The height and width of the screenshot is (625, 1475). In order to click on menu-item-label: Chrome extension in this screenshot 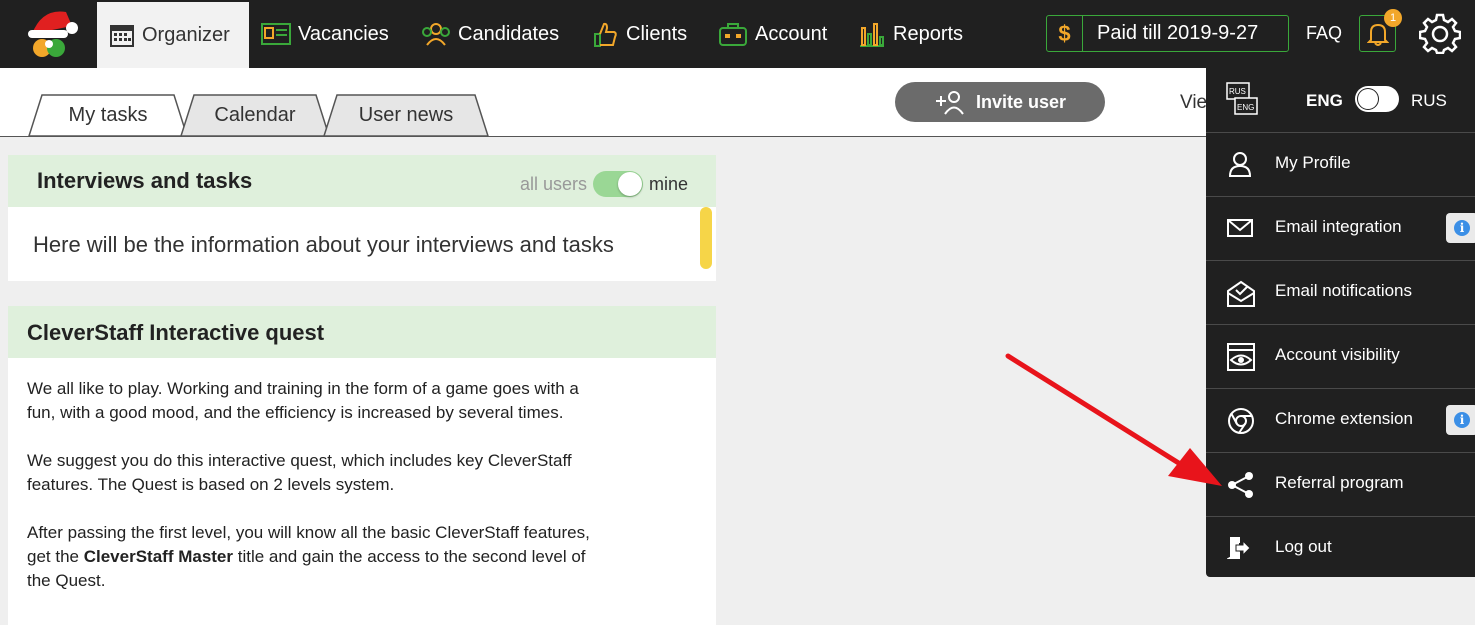, I will do `click(1344, 418)`.